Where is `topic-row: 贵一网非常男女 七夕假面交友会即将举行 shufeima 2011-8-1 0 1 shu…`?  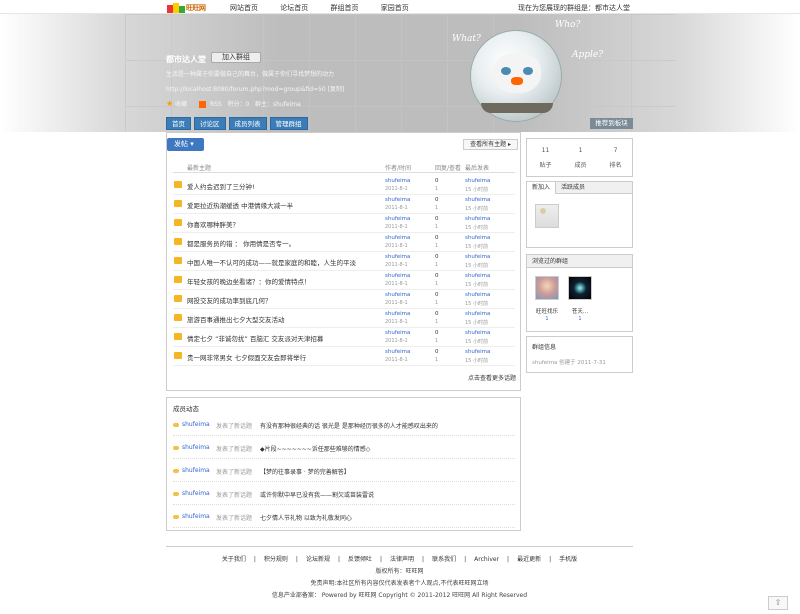 topic-row: 贵一网非常男女 七夕假面交友会即将举行 shufeima 2011-8-1 0 1 shu… is located at coordinates (344, 356).